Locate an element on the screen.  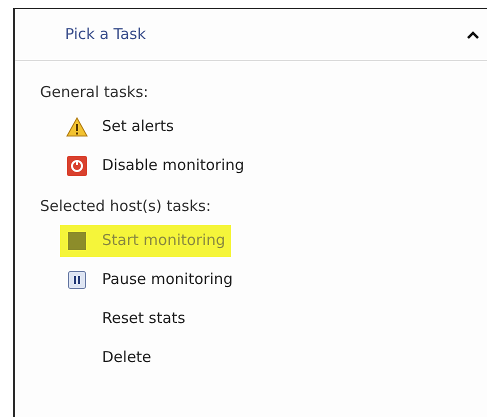
power-icon is located at coordinates (77, 166).